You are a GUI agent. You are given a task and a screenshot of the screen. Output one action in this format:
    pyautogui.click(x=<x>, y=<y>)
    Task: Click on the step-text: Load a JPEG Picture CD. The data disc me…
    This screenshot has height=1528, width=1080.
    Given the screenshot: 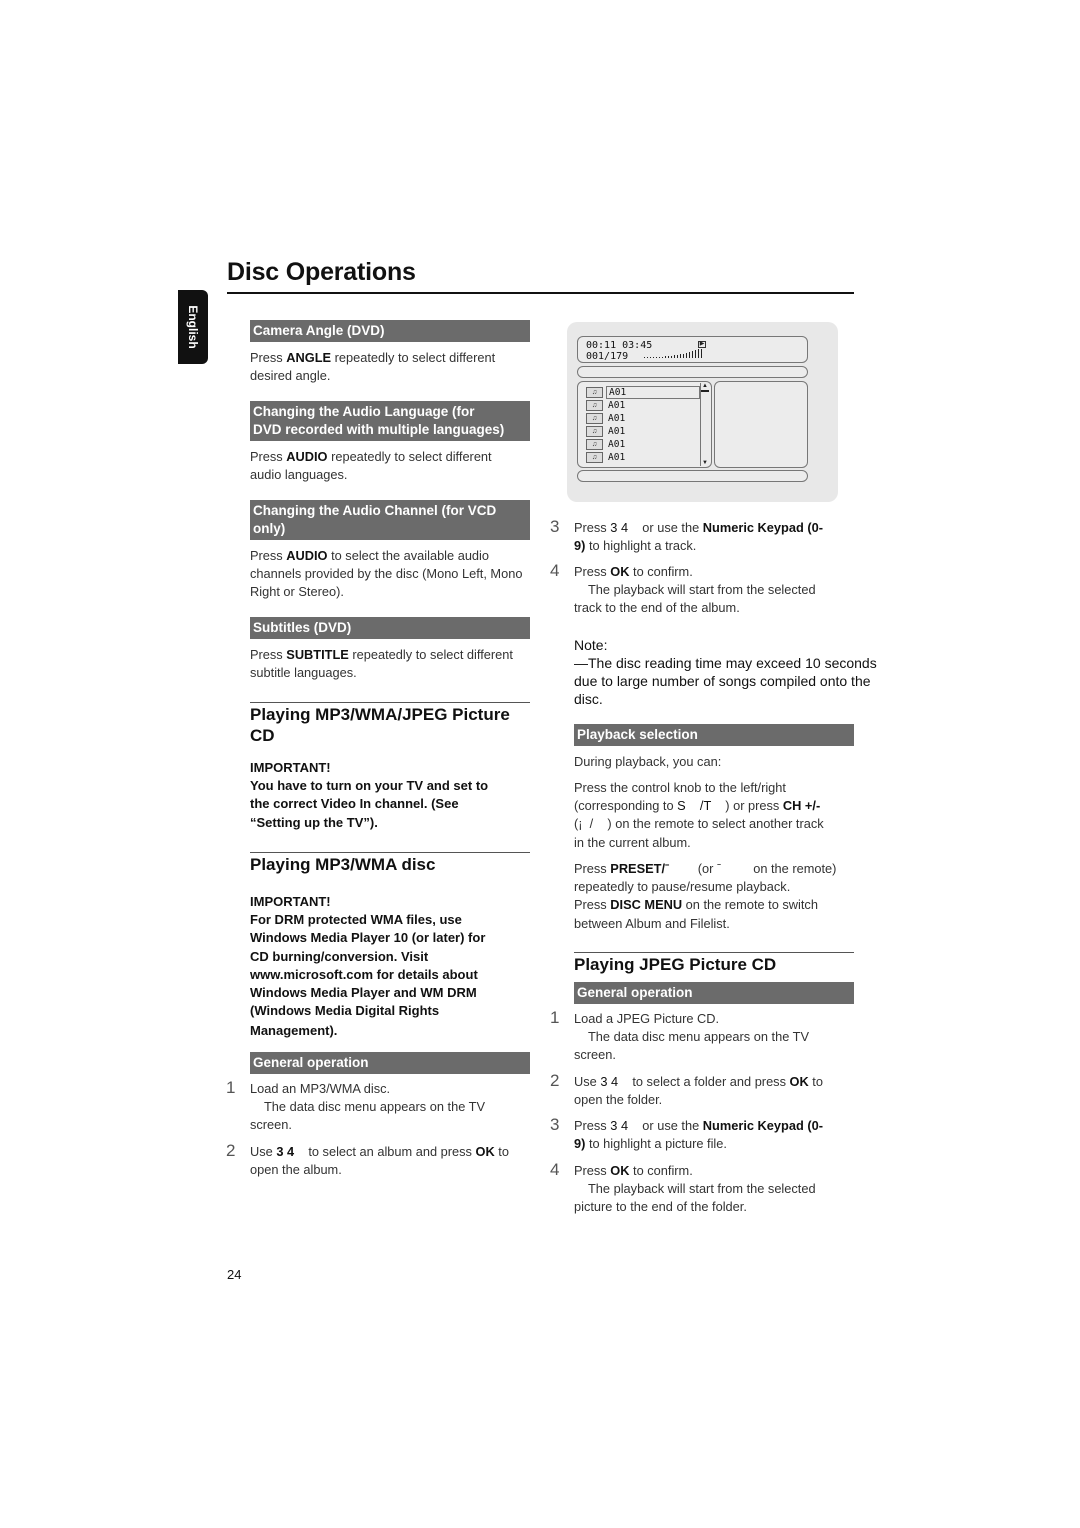 What is the action you would take?
    pyautogui.click(x=691, y=1037)
    